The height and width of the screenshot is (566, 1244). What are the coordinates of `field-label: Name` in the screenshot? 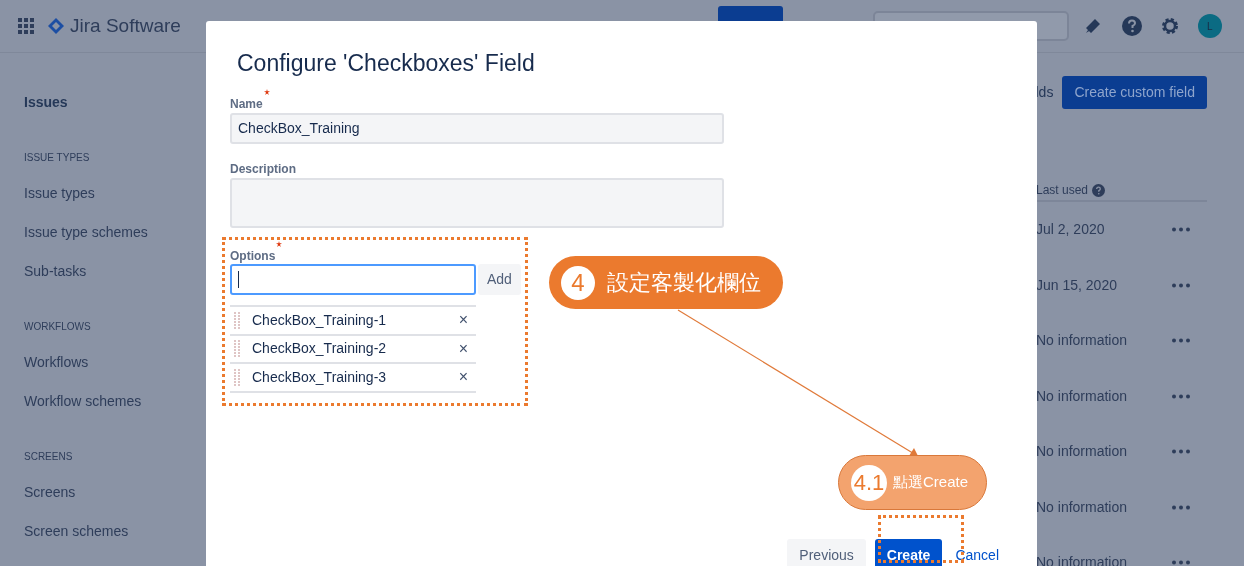 It's located at (246, 104).